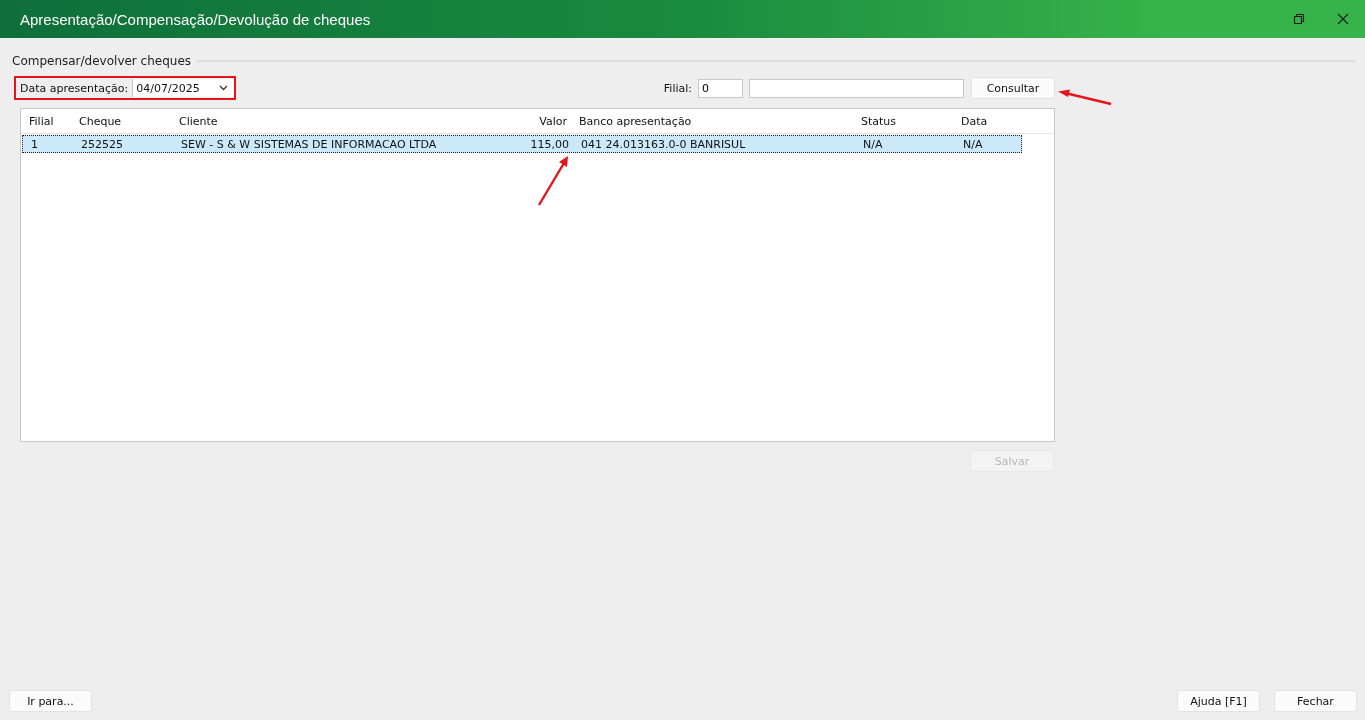 This screenshot has width=1365, height=720. What do you see at coordinates (102, 144) in the screenshot?
I see `table-cell-text: 252525` at bounding box center [102, 144].